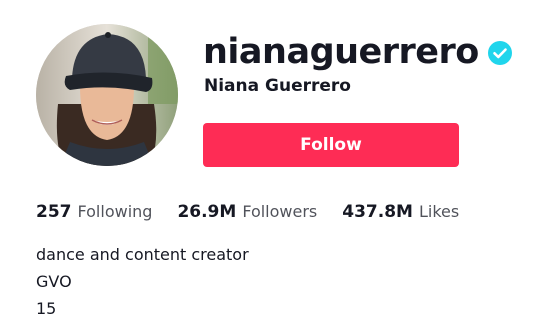 The width and height of the screenshot is (554, 330). I want to click on display-name: Niana Guerrero, so click(277, 86).